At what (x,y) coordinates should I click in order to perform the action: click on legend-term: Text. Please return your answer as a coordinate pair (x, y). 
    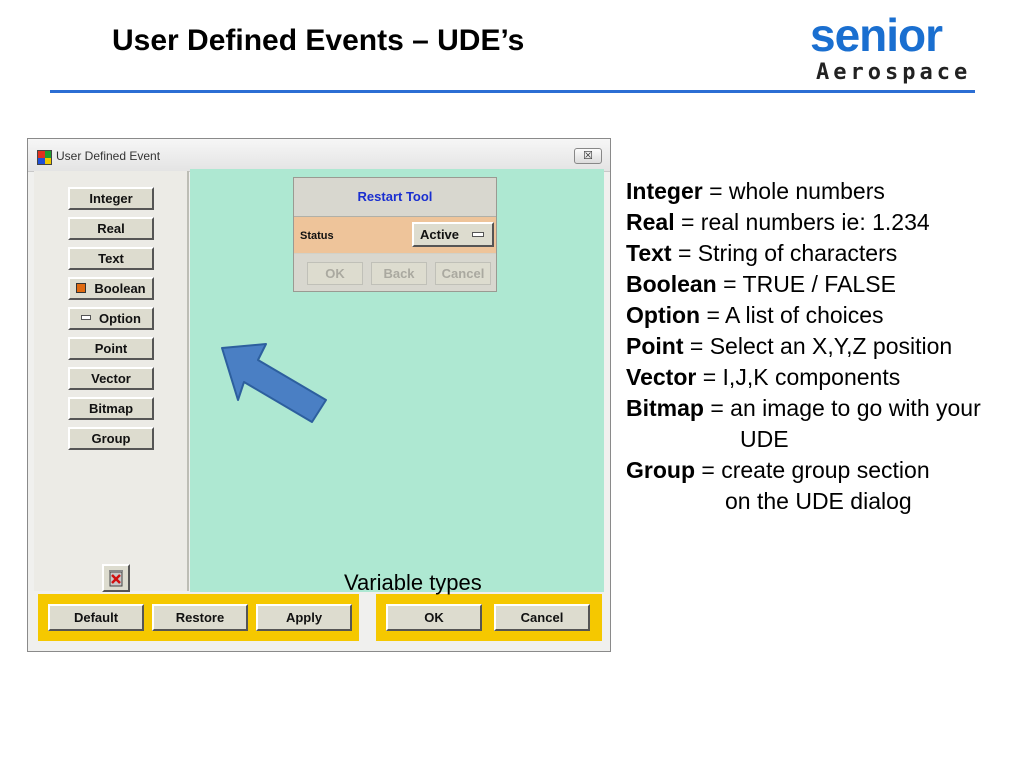
    Looking at the image, I should click on (649, 253).